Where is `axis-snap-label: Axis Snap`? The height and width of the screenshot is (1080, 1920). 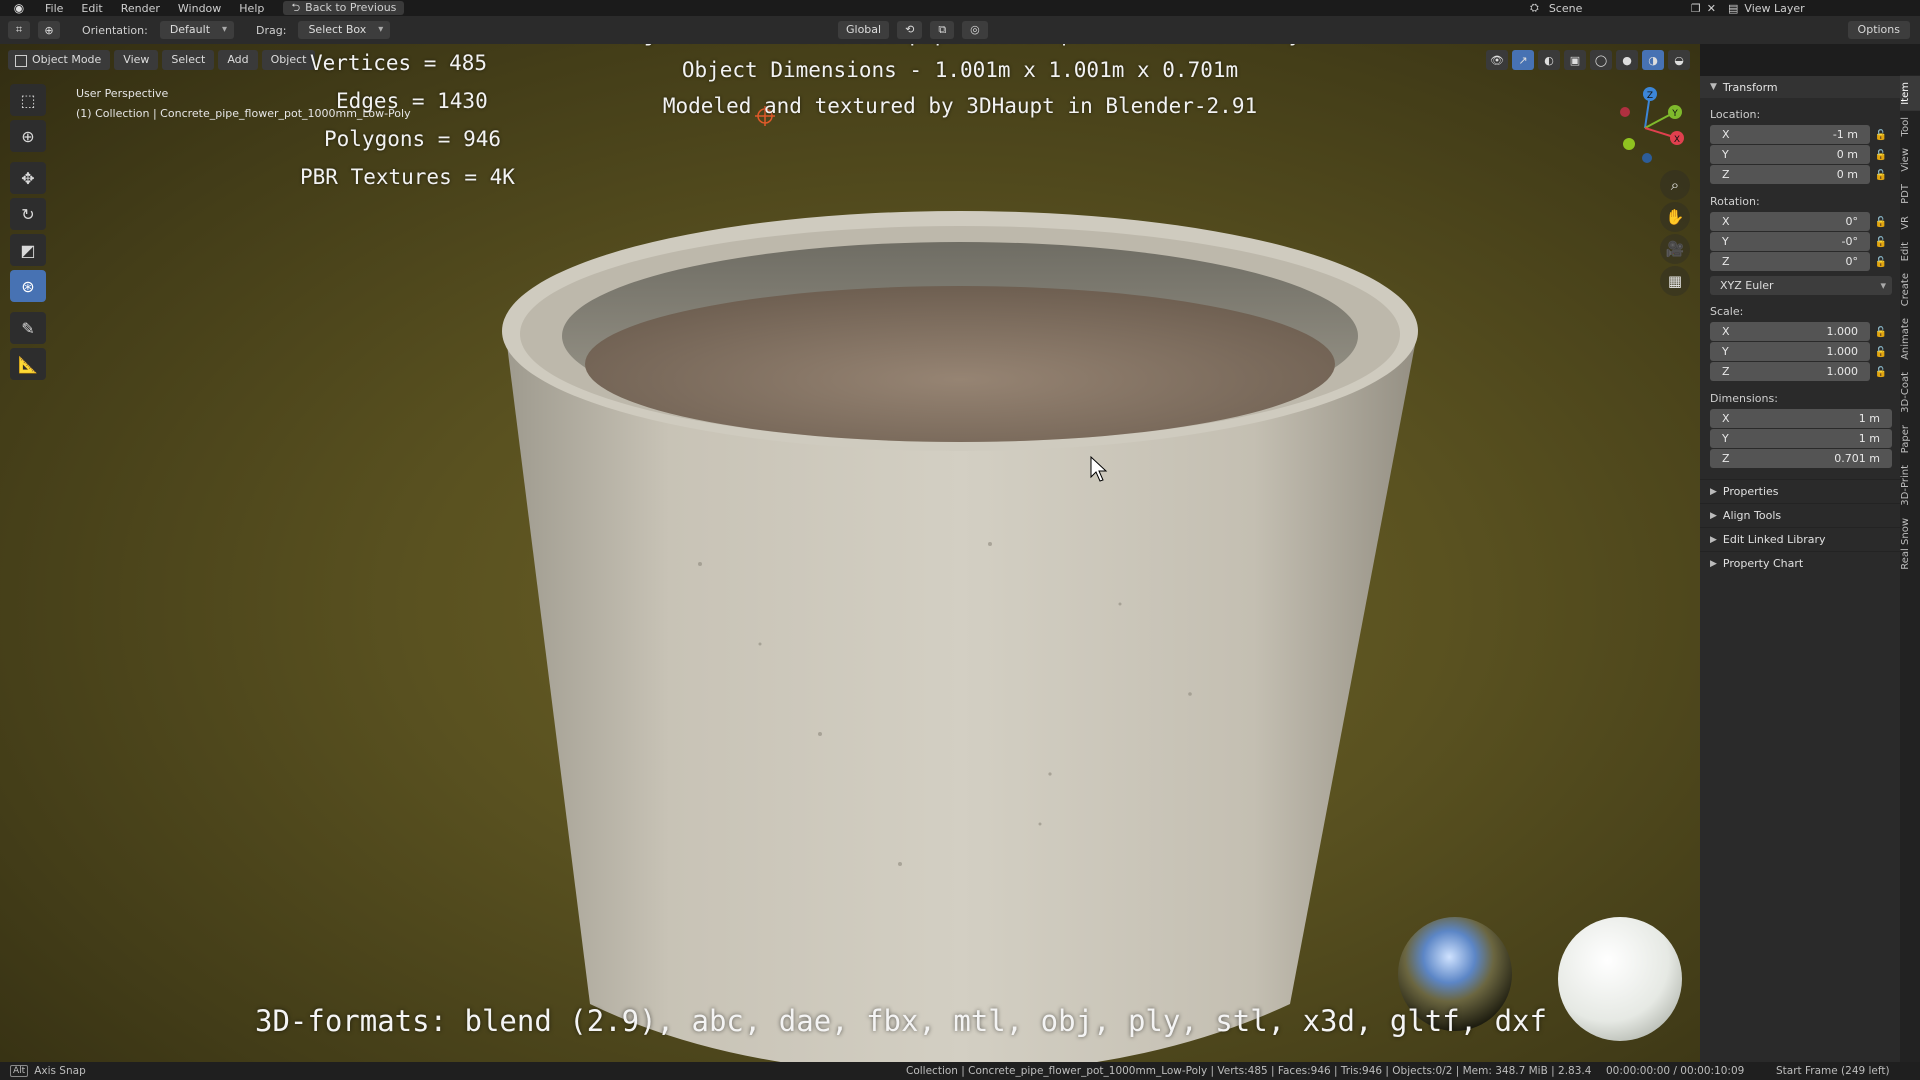
axis-snap-label: Axis Snap is located at coordinates (60, 1071).